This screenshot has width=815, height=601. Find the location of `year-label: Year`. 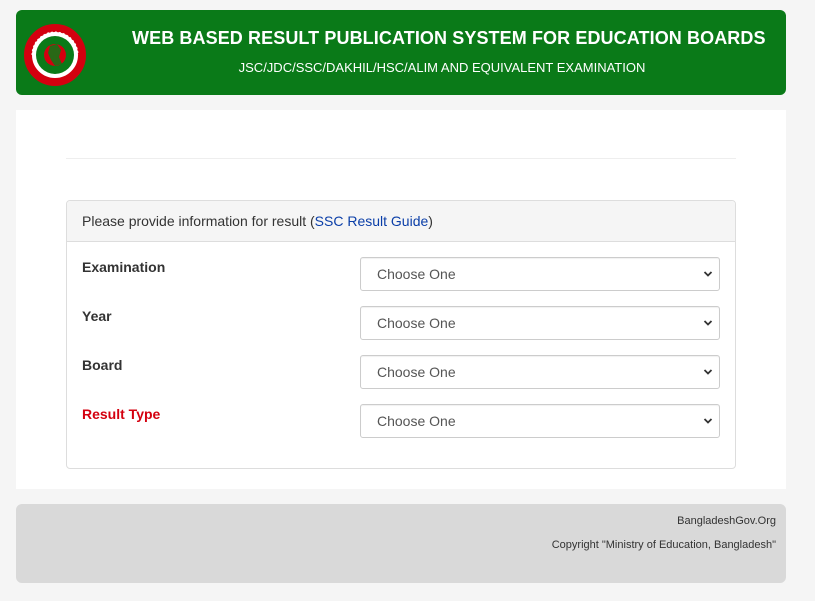

year-label: Year is located at coordinates (97, 316).